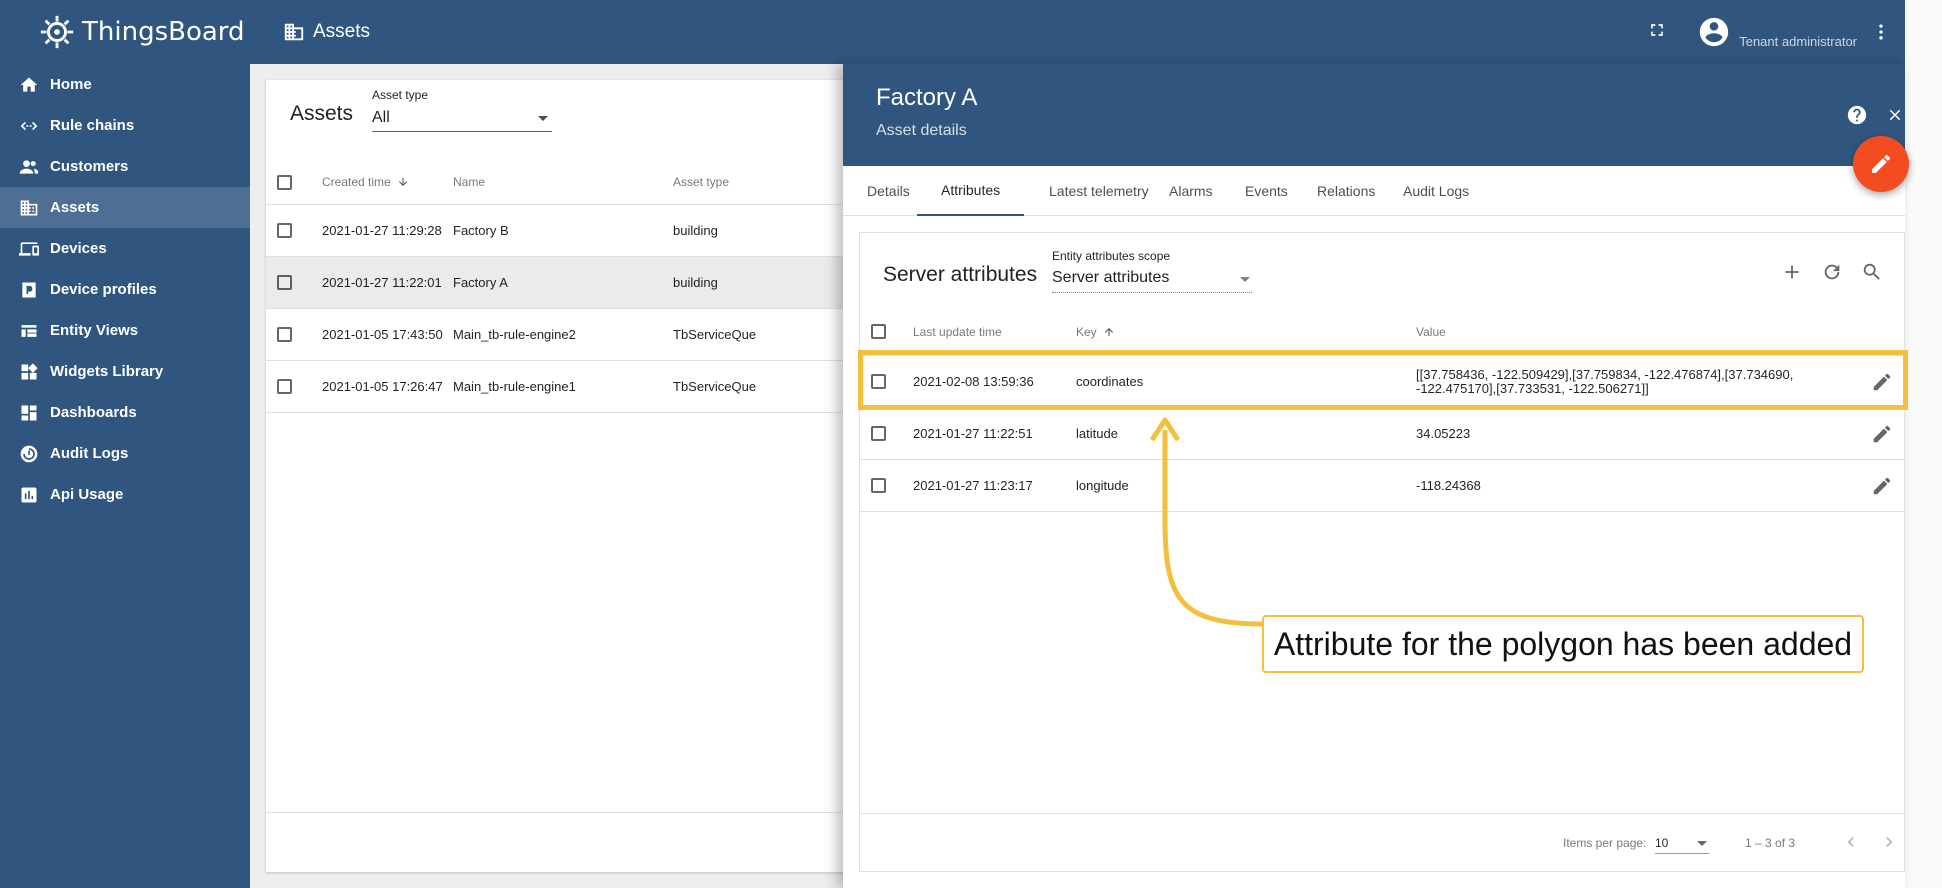  What do you see at coordinates (957, 332) in the screenshot?
I see `column-last-update-time: Last update time` at bounding box center [957, 332].